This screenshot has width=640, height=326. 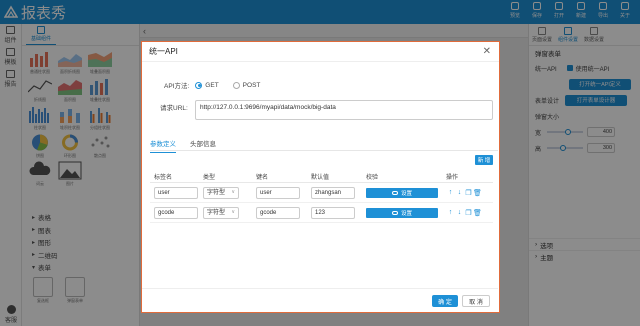 What do you see at coordinates (324, 150) in the screenshot?
I see `tab-divider` at bounding box center [324, 150].